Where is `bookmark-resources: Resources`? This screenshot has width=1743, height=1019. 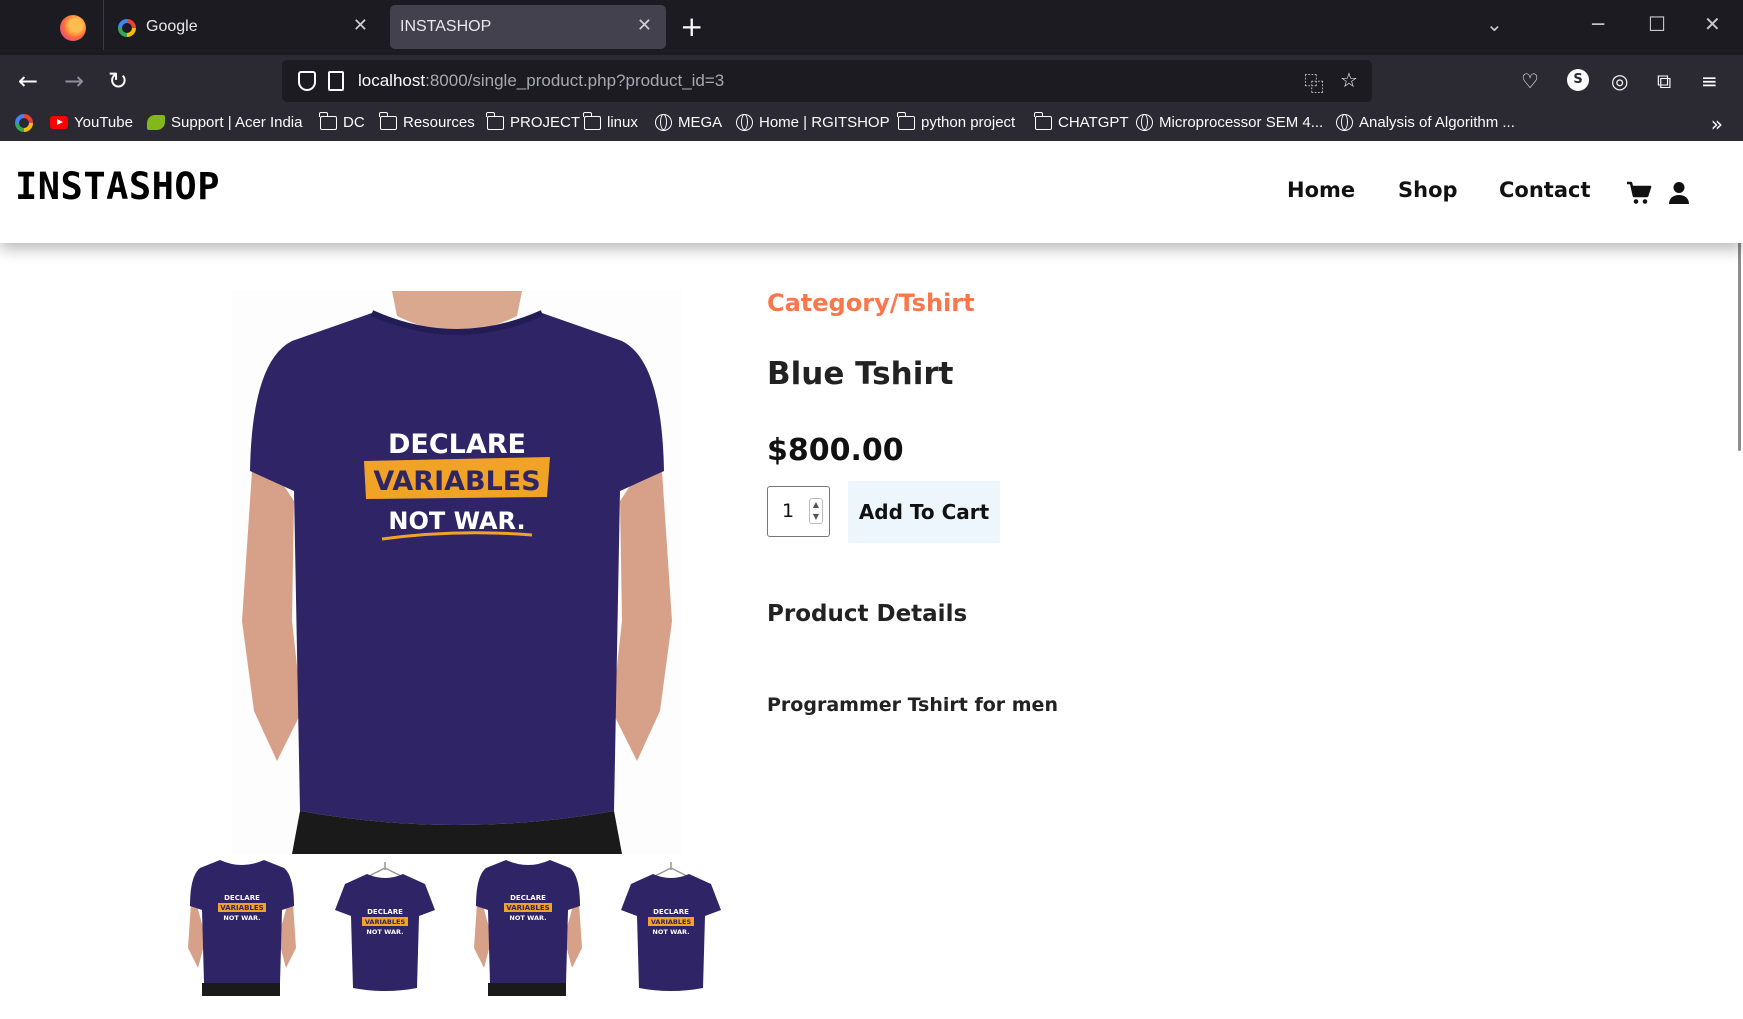
bookmark-resources: Resources is located at coordinates (427, 121).